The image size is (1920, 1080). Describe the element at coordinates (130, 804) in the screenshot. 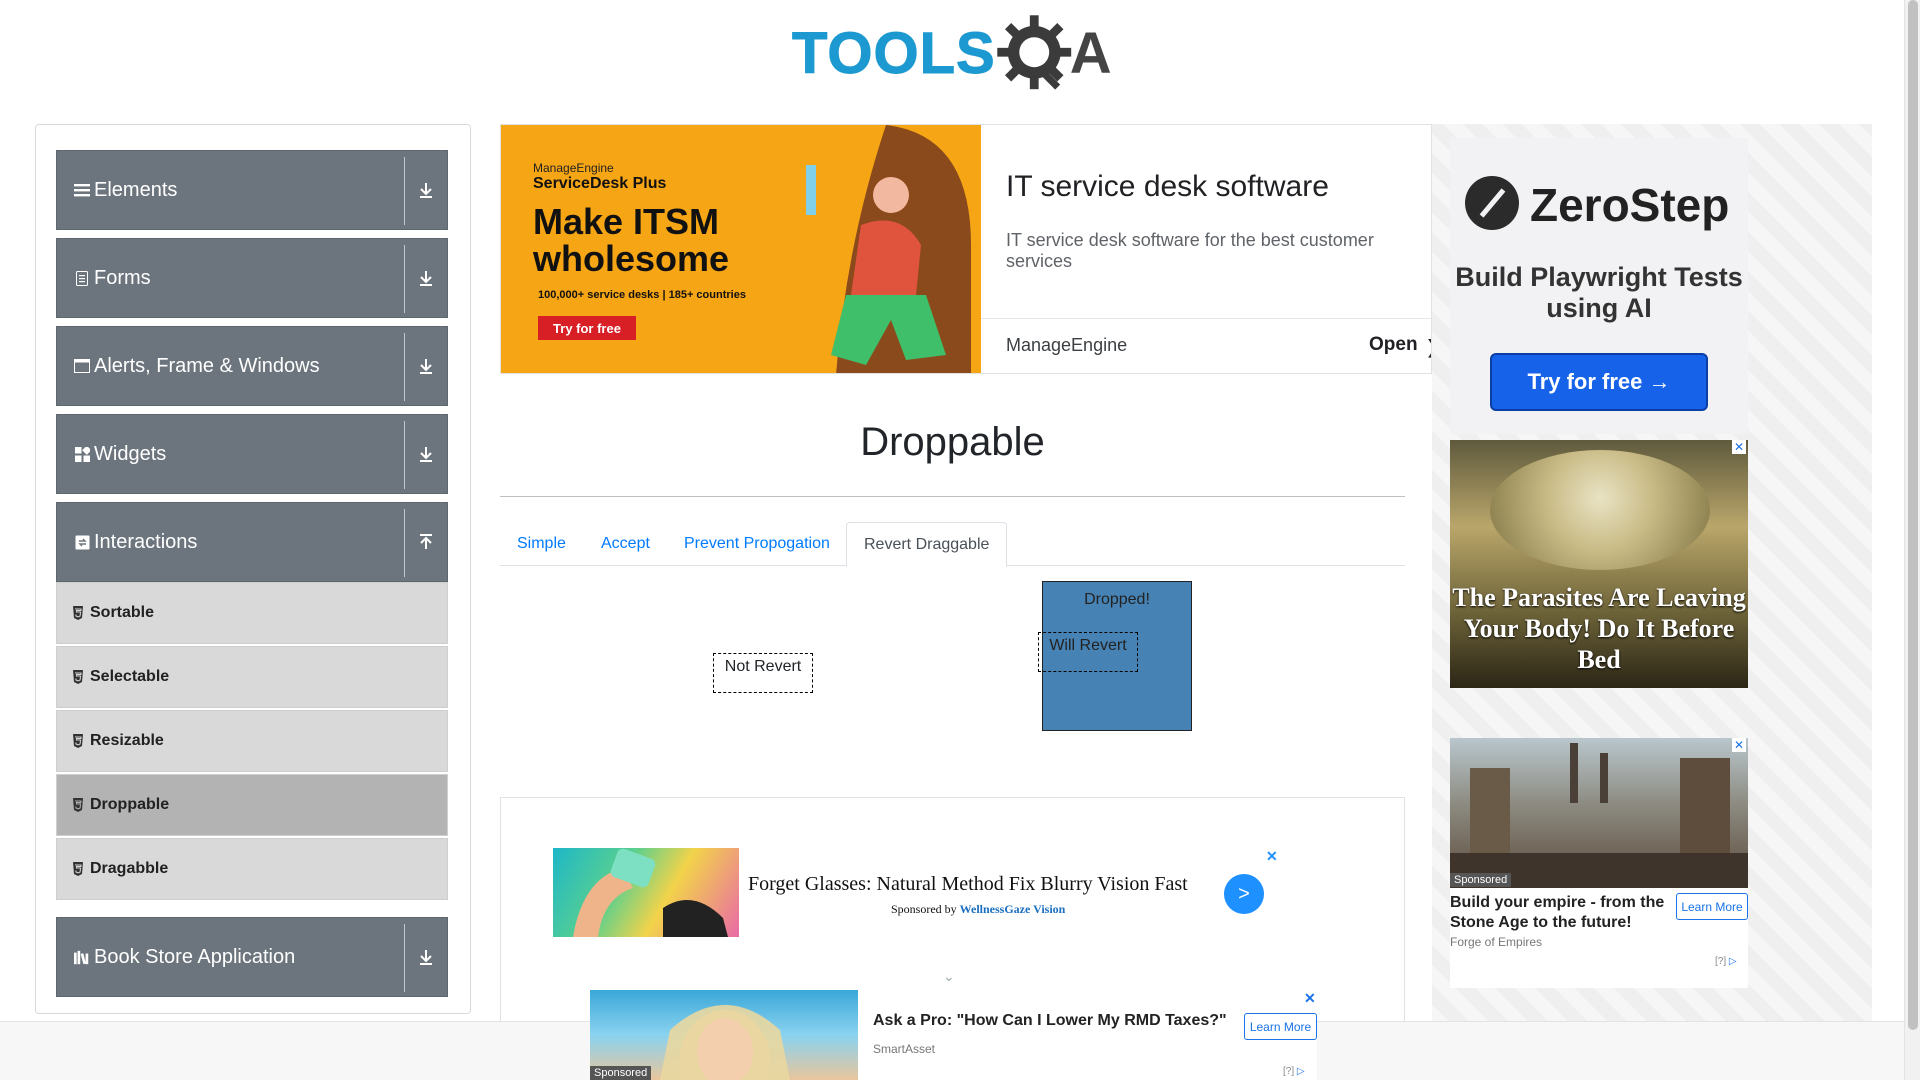

I see `sidebar-item-label: Droppable` at that location.